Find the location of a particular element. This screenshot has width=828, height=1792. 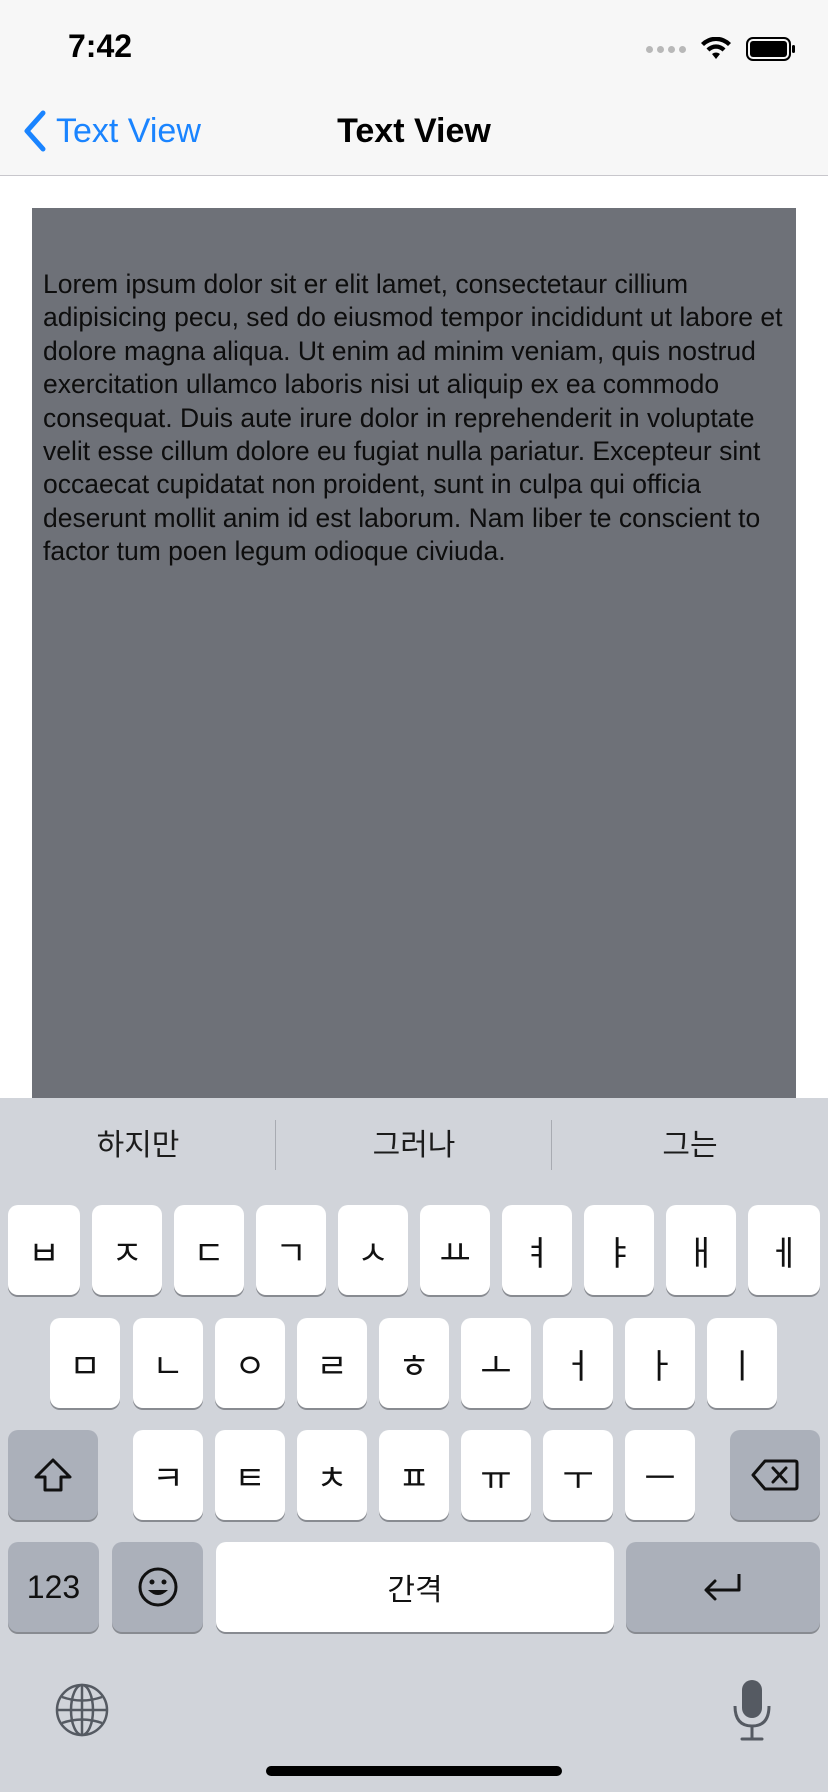

page-title: Text View is located at coordinates (414, 131).